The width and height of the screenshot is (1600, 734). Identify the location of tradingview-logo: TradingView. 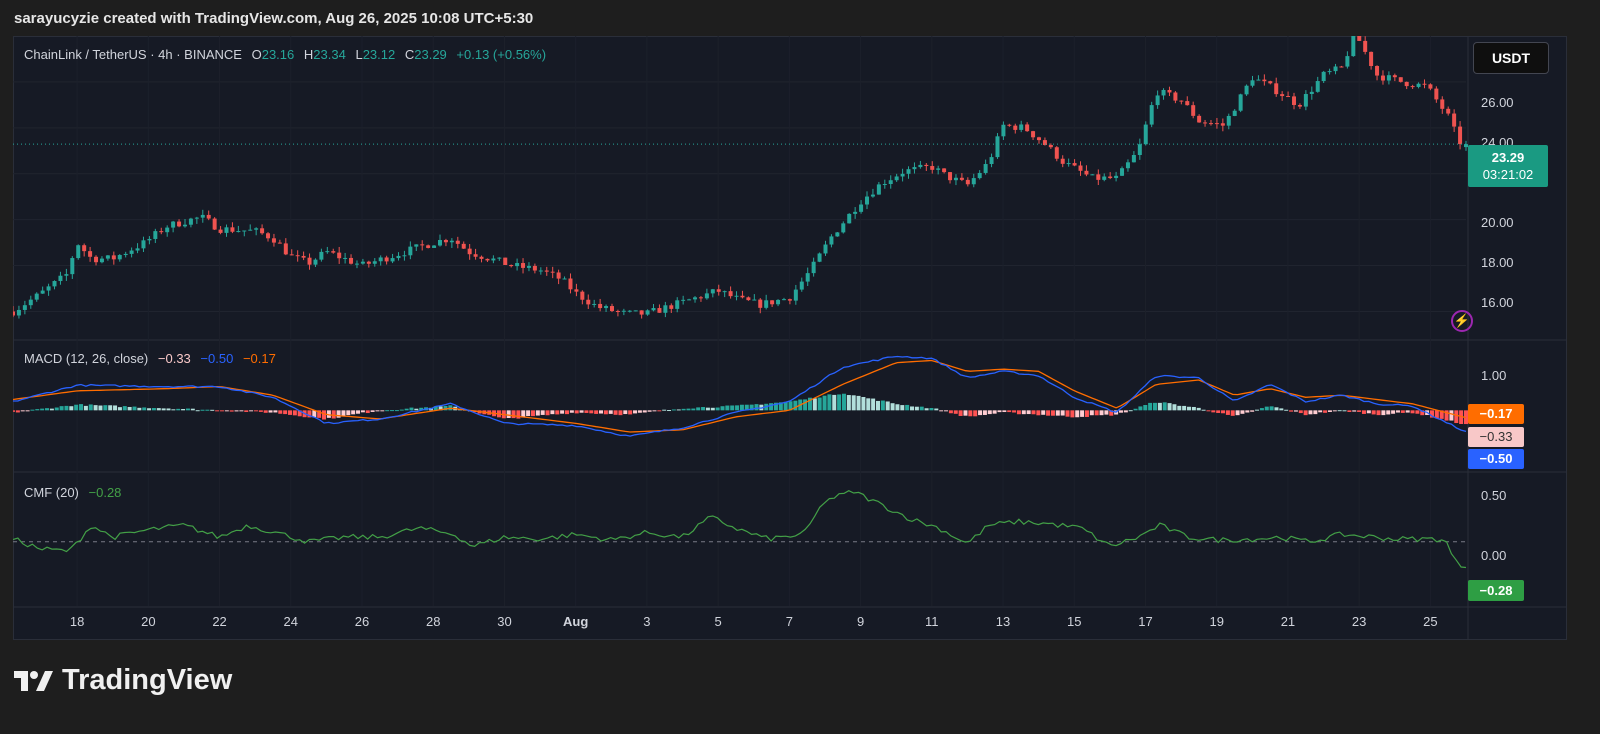
(123, 680).